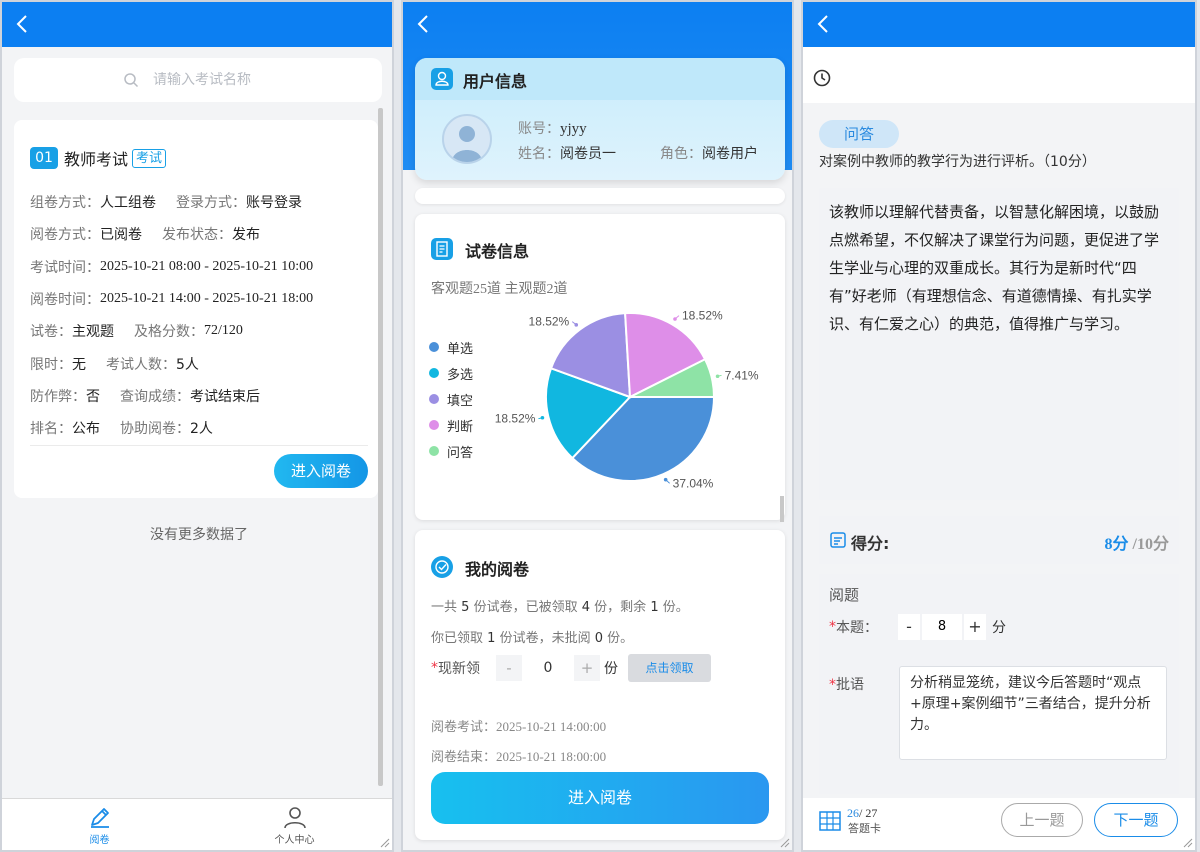 The height and width of the screenshot is (852, 1200). Describe the element at coordinates (121, 235) in the screenshot. I see `info-value: 已阅卷` at that location.